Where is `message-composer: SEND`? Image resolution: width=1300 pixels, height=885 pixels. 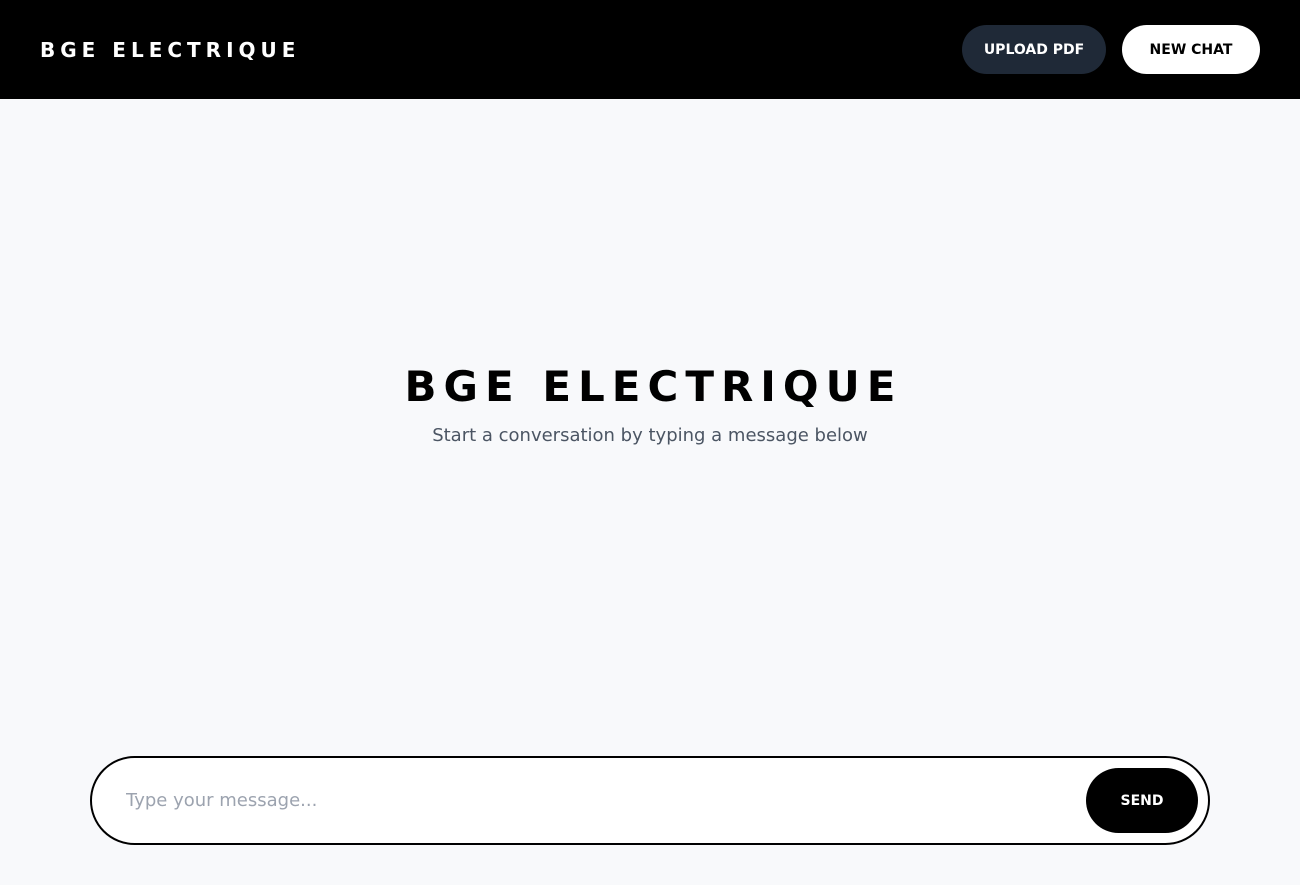 message-composer: SEND is located at coordinates (650, 800).